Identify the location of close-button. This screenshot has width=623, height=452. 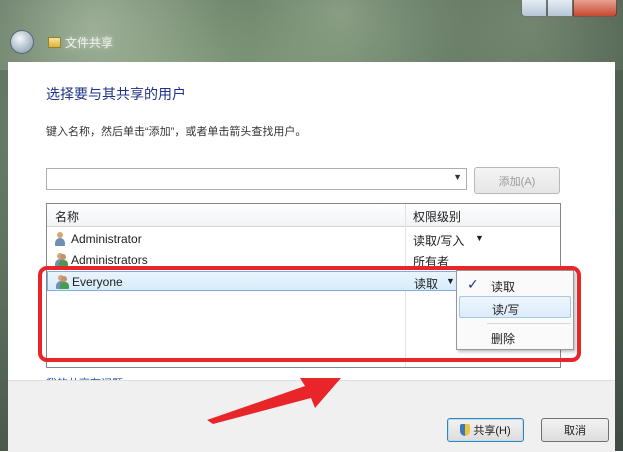
(595, 8).